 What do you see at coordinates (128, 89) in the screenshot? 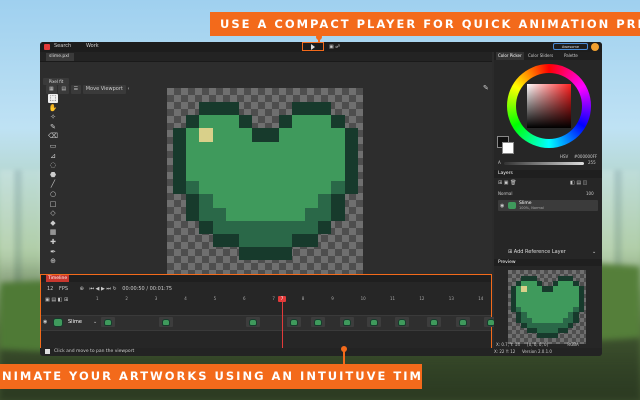
I see `chevron-left-icon: ‹` at bounding box center [128, 89].